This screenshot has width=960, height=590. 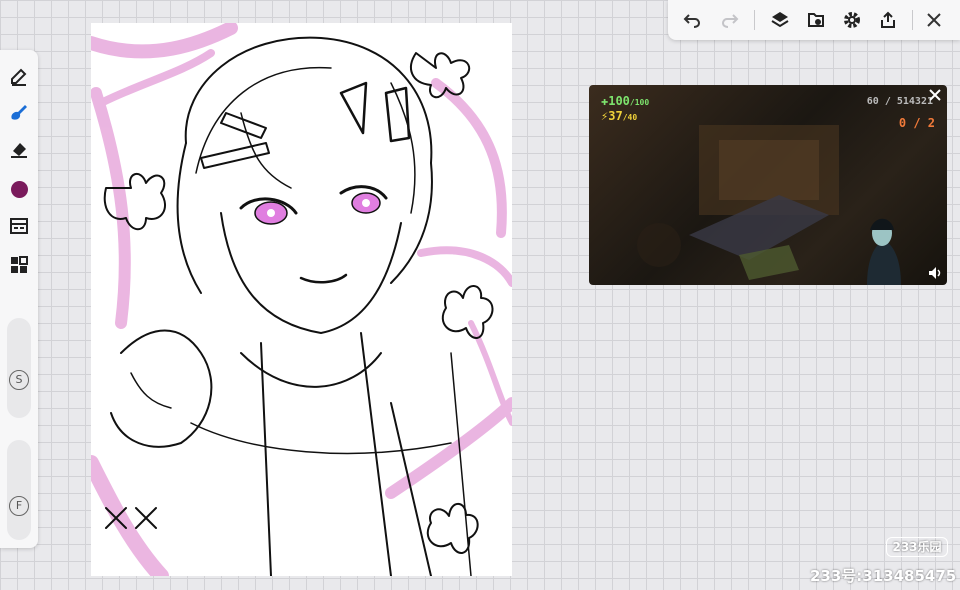 What do you see at coordinates (934, 20) in the screenshot?
I see `close-icon` at bounding box center [934, 20].